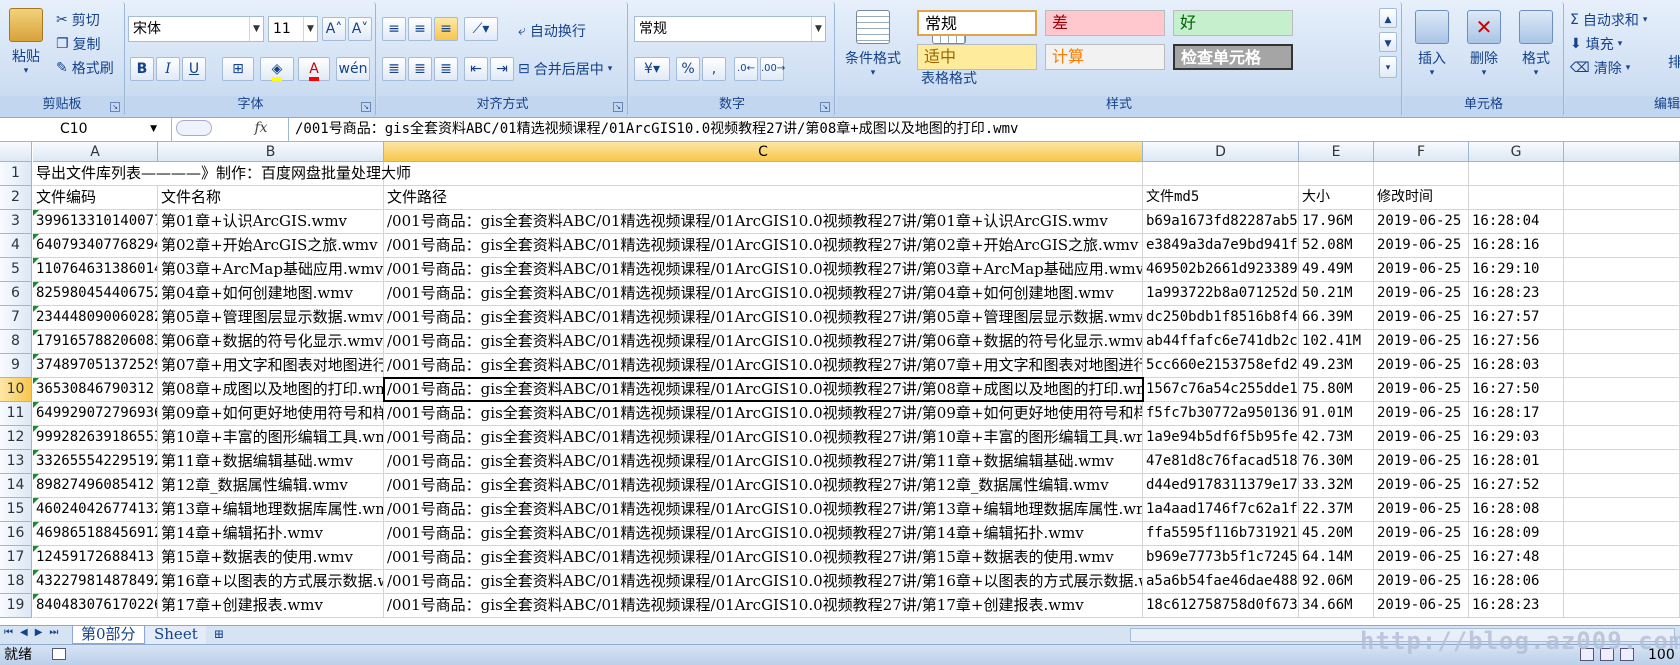 The width and height of the screenshot is (1680, 665). What do you see at coordinates (825, 107) in the screenshot?
I see `number-launcher: ↘` at bounding box center [825, 107].